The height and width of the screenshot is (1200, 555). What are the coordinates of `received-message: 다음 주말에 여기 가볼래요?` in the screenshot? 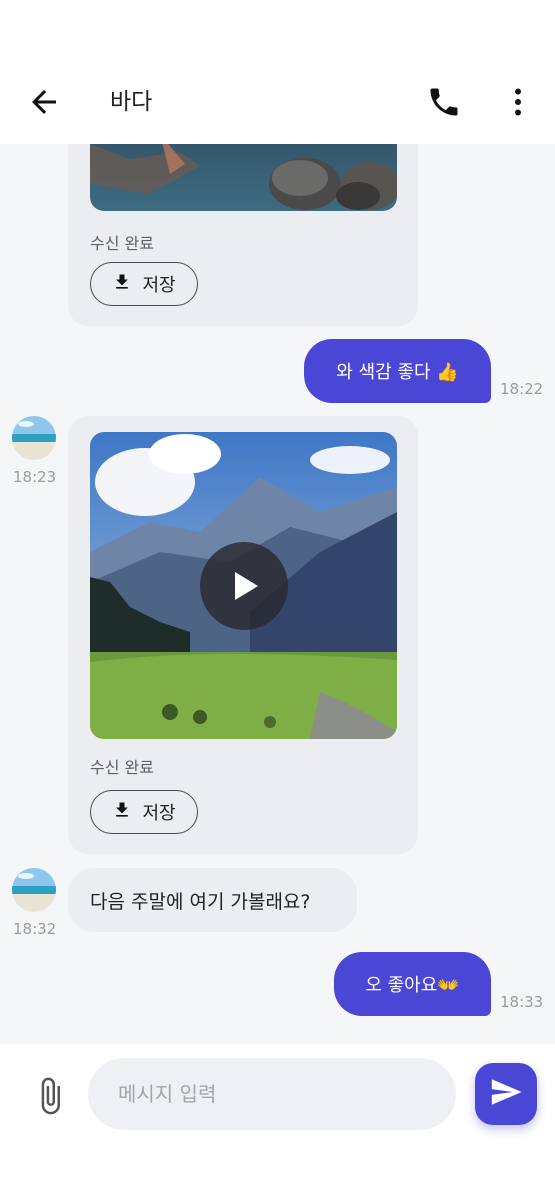 It's located at (212, 900).